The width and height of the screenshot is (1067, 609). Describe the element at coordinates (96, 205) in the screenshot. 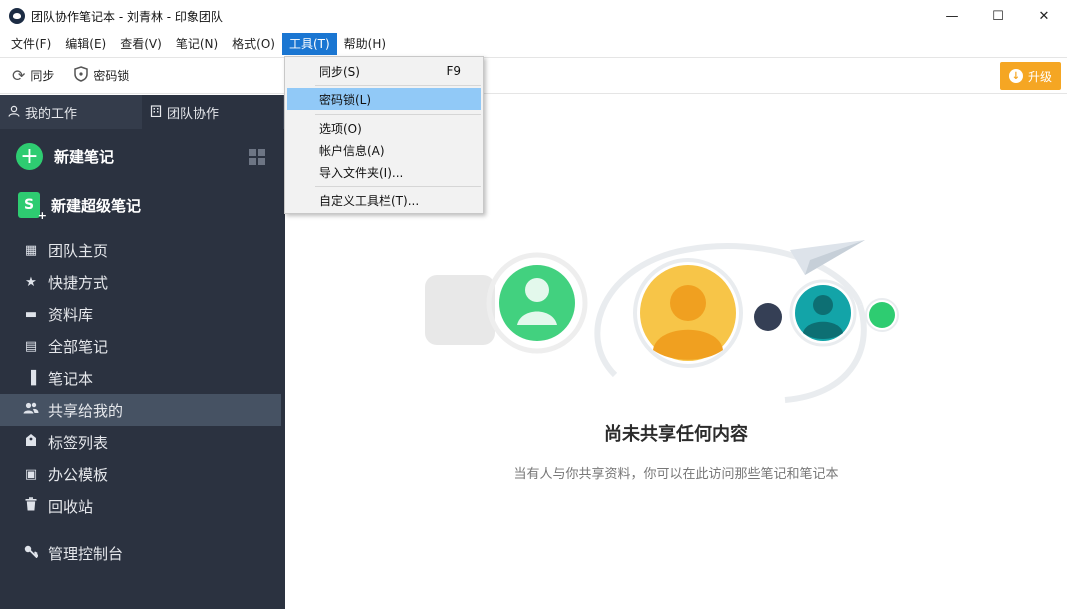

I see `new-super-note-label: 新建超级笔记` at that location.